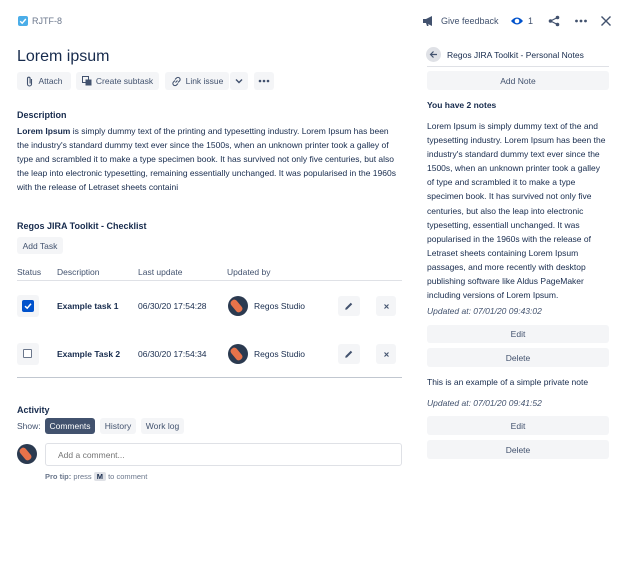 The image size is (620, 573). I want to click on back-arrow-button, so click(433, 54).